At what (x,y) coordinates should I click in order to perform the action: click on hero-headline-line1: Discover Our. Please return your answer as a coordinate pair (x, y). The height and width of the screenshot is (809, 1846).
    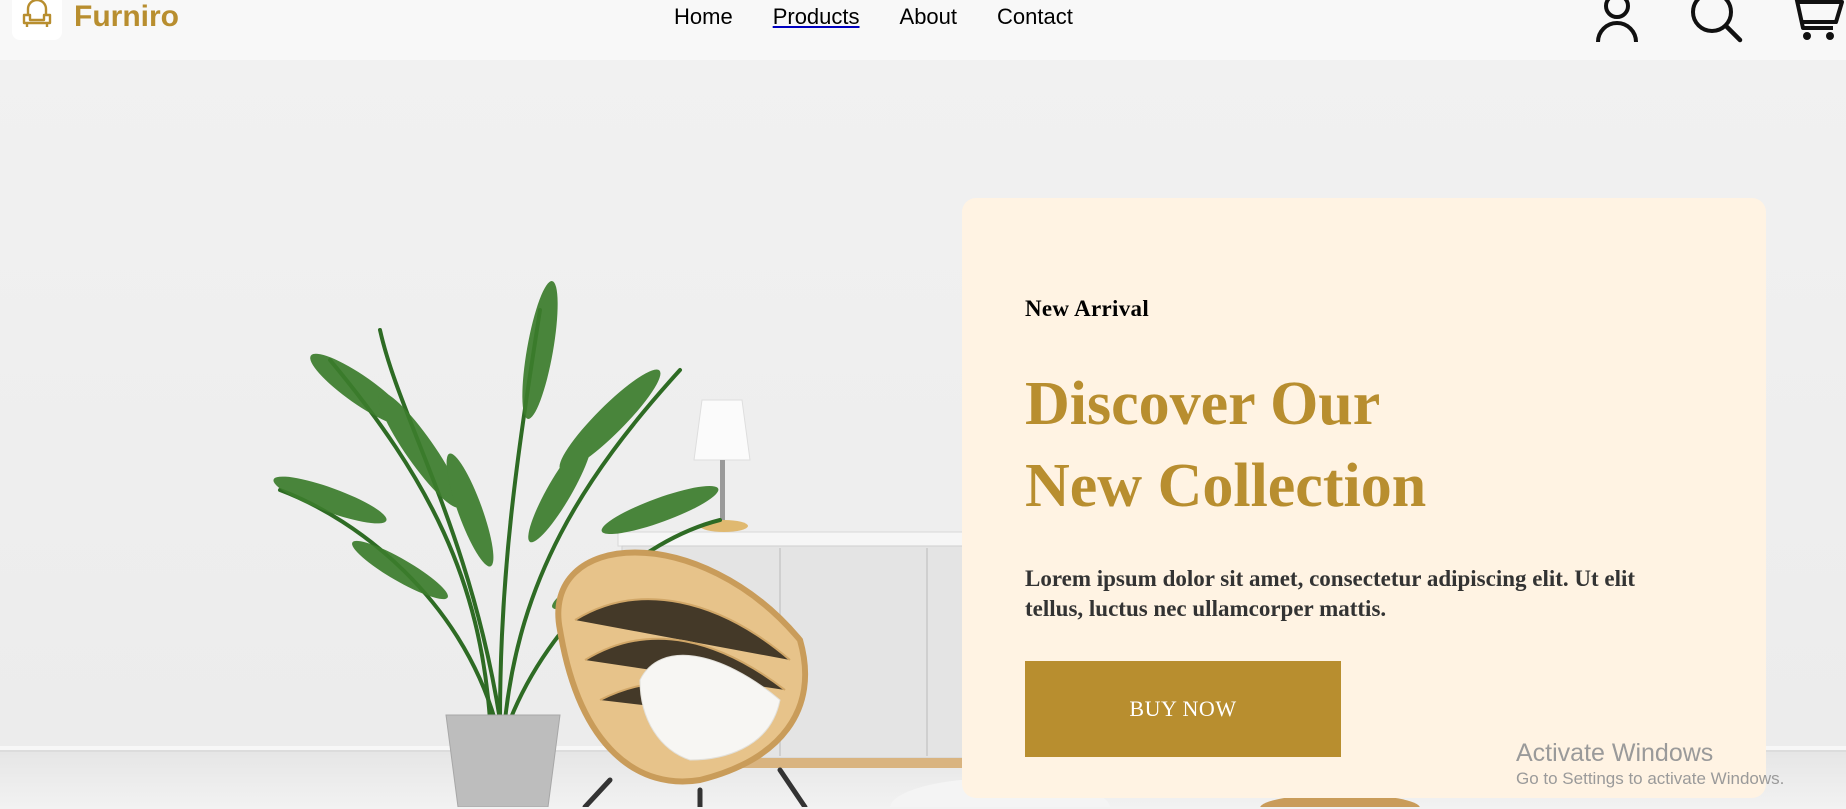
    Looking at the image, I should click on (1203, 404).